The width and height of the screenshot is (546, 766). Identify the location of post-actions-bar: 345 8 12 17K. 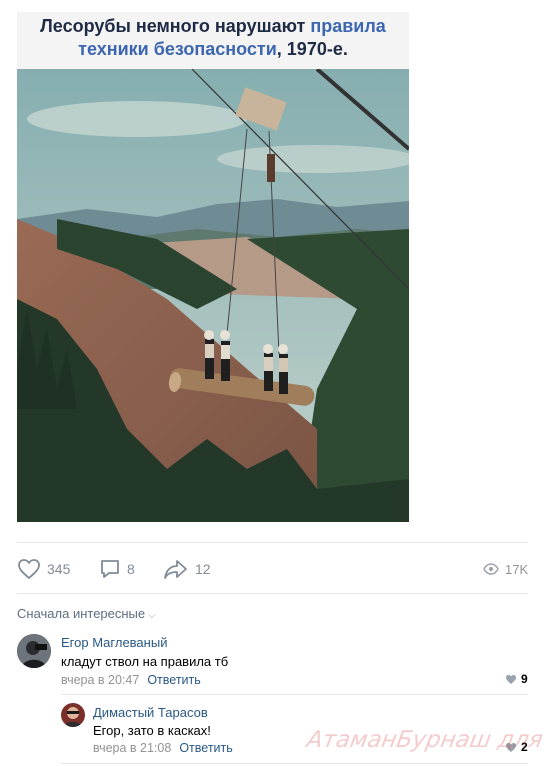
(272, 569).